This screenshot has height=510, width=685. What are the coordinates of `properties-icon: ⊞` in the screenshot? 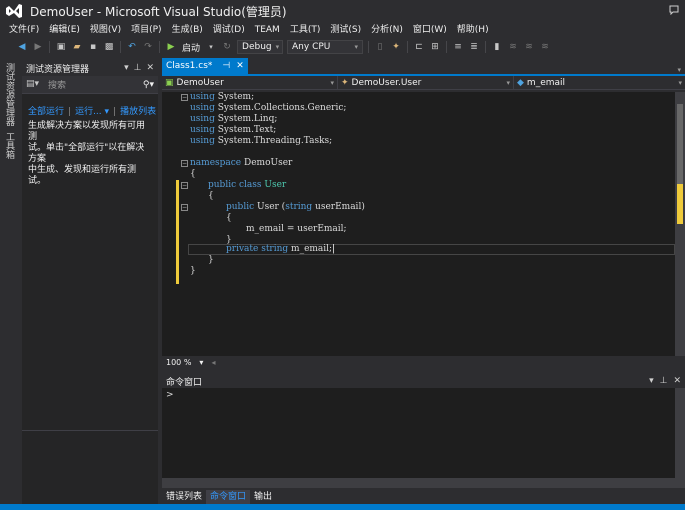 It's located at (435, 47).